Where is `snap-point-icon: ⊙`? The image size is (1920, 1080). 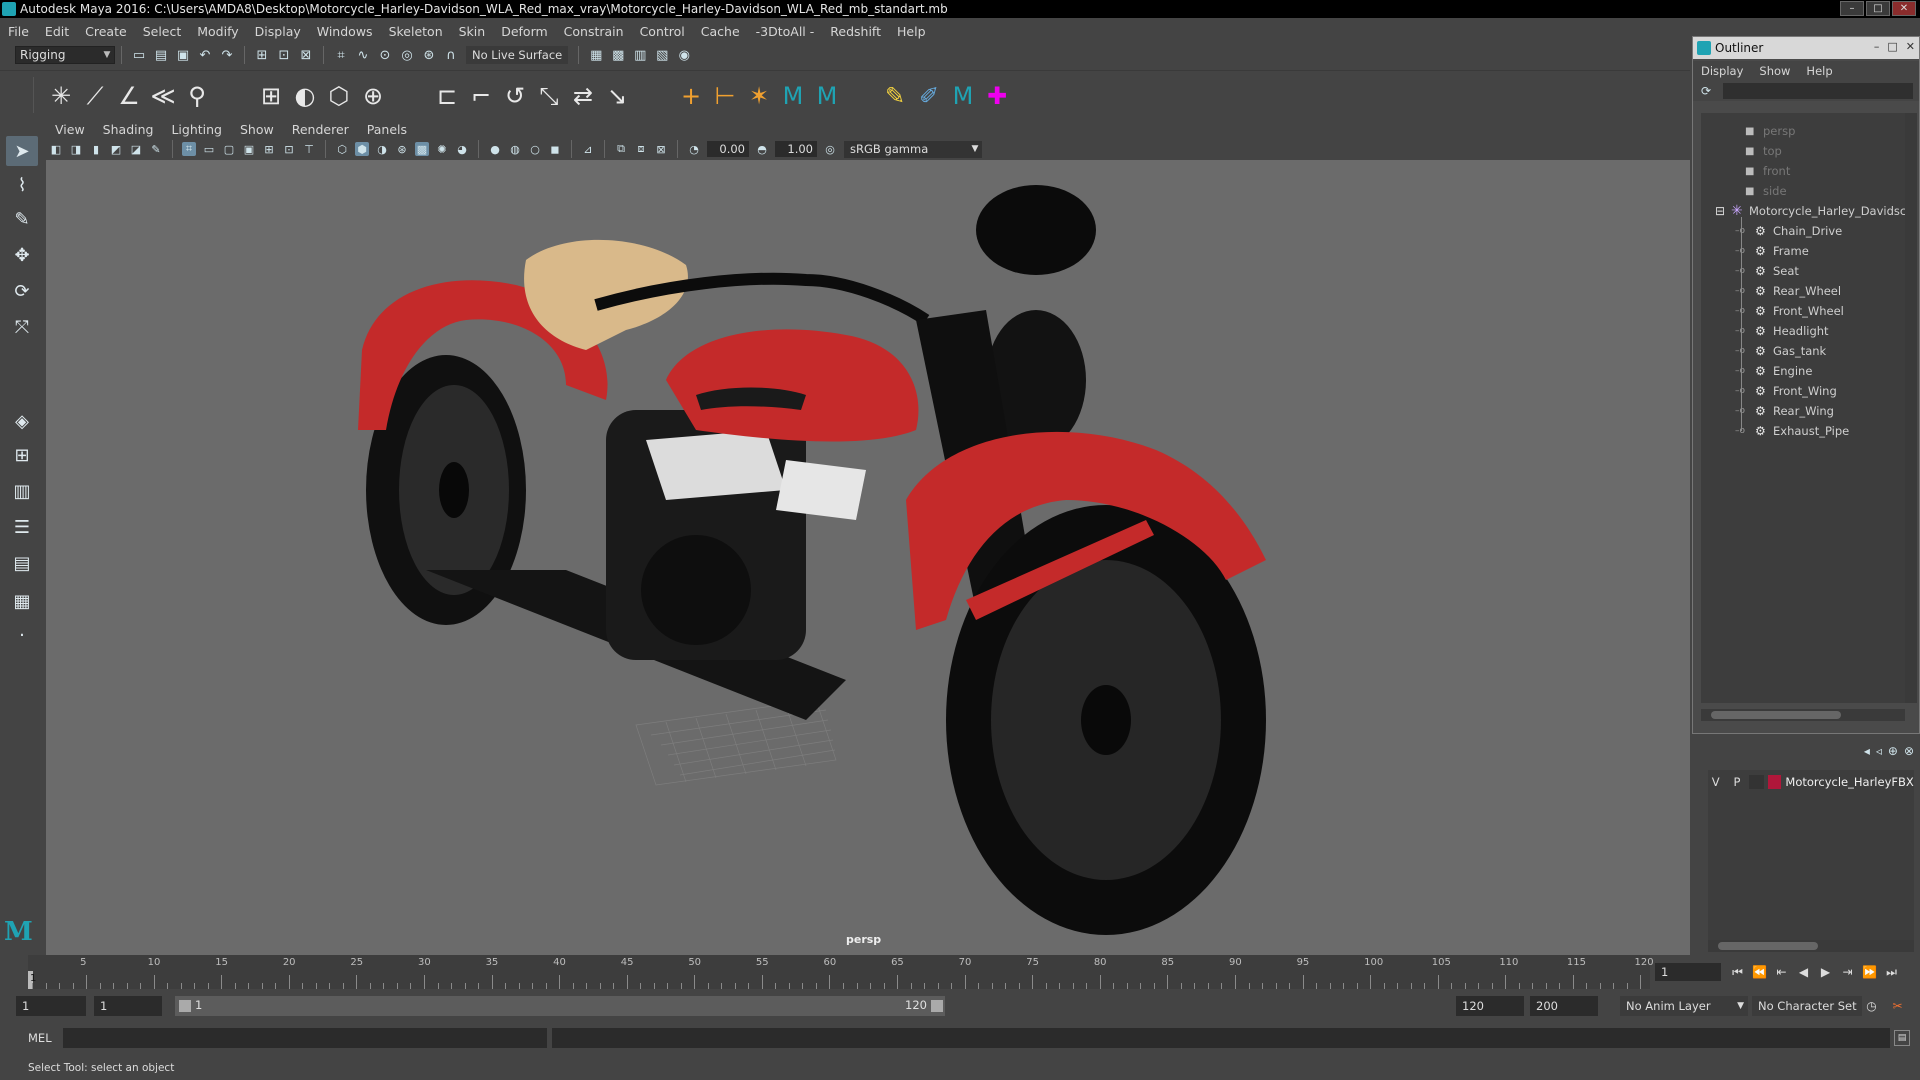
snap-point-icon: ⊙ is located at coordinates (385, 55).